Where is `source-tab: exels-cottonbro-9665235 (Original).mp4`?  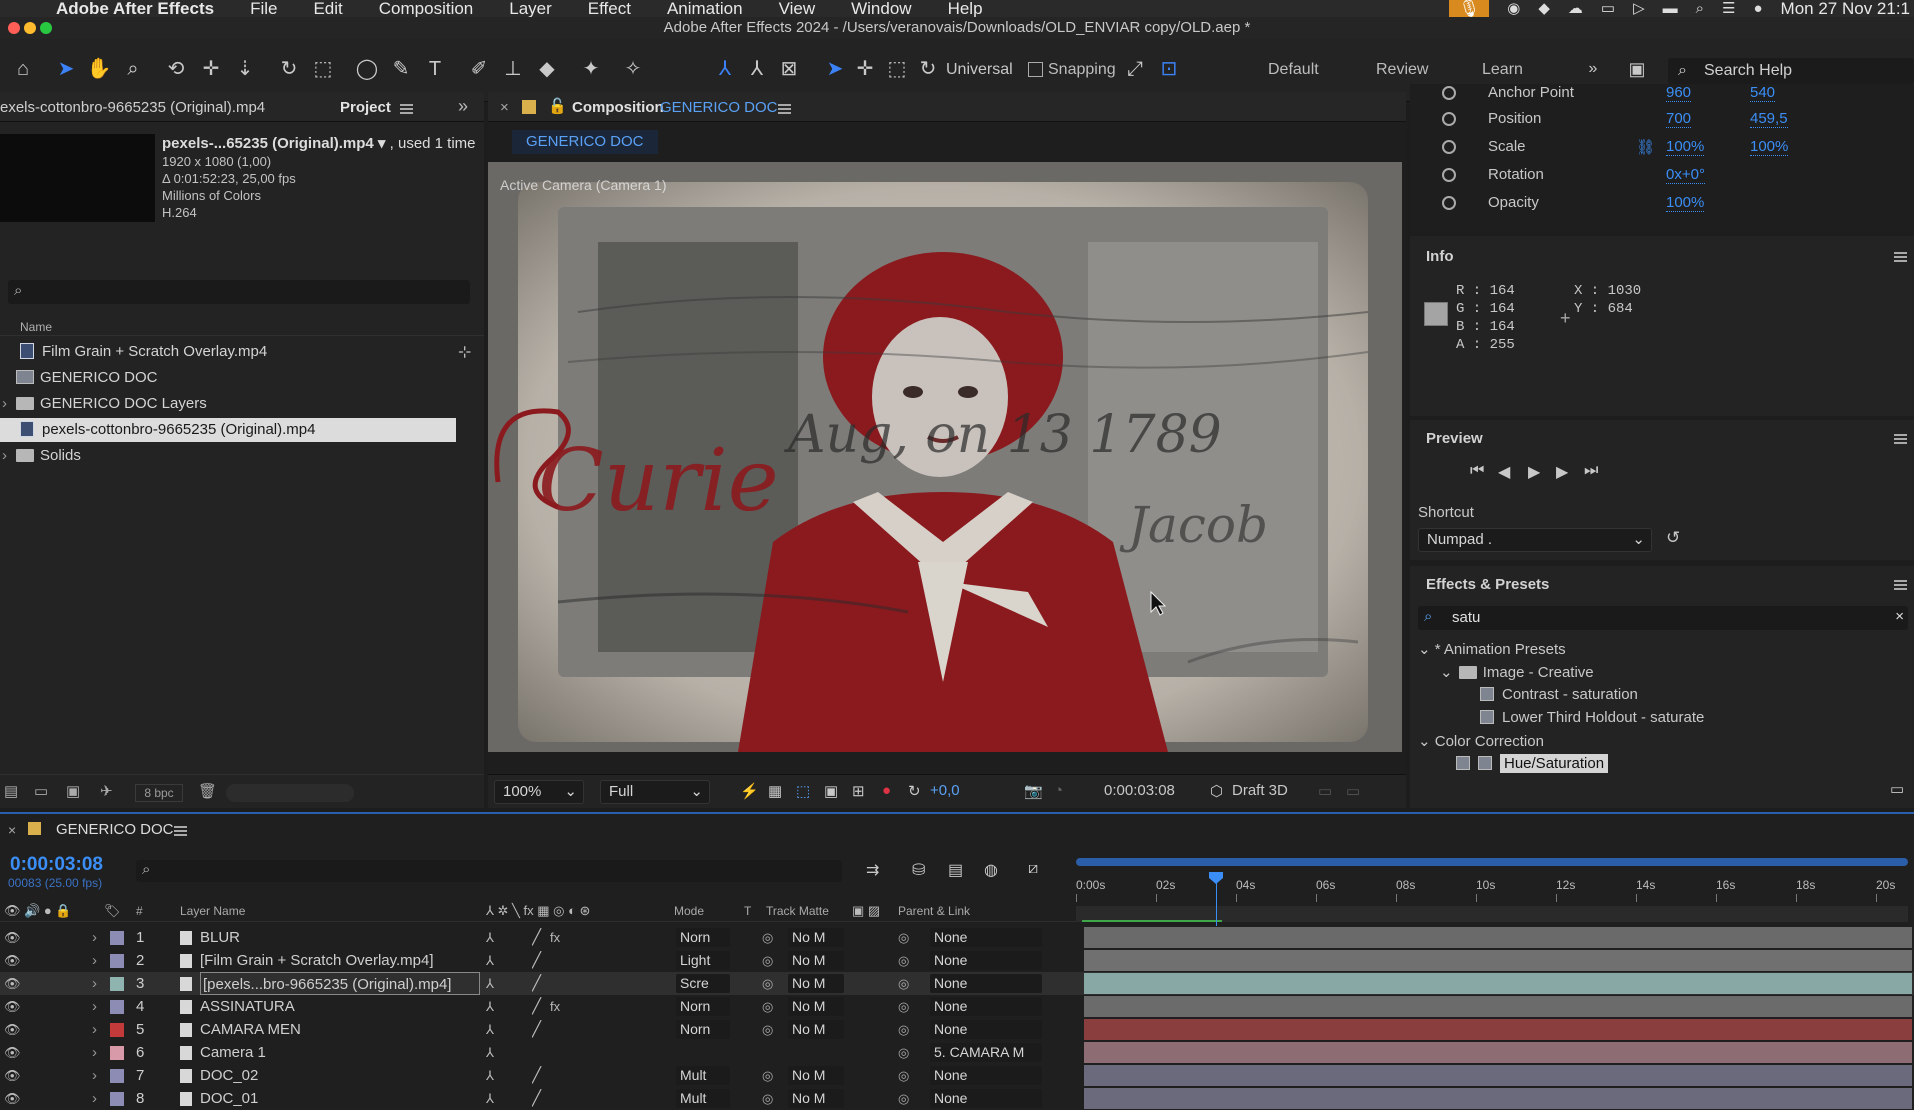 source-tab: exels-cottonbro-9665235 (Original).mp4 is located at coordinates (132, 107).